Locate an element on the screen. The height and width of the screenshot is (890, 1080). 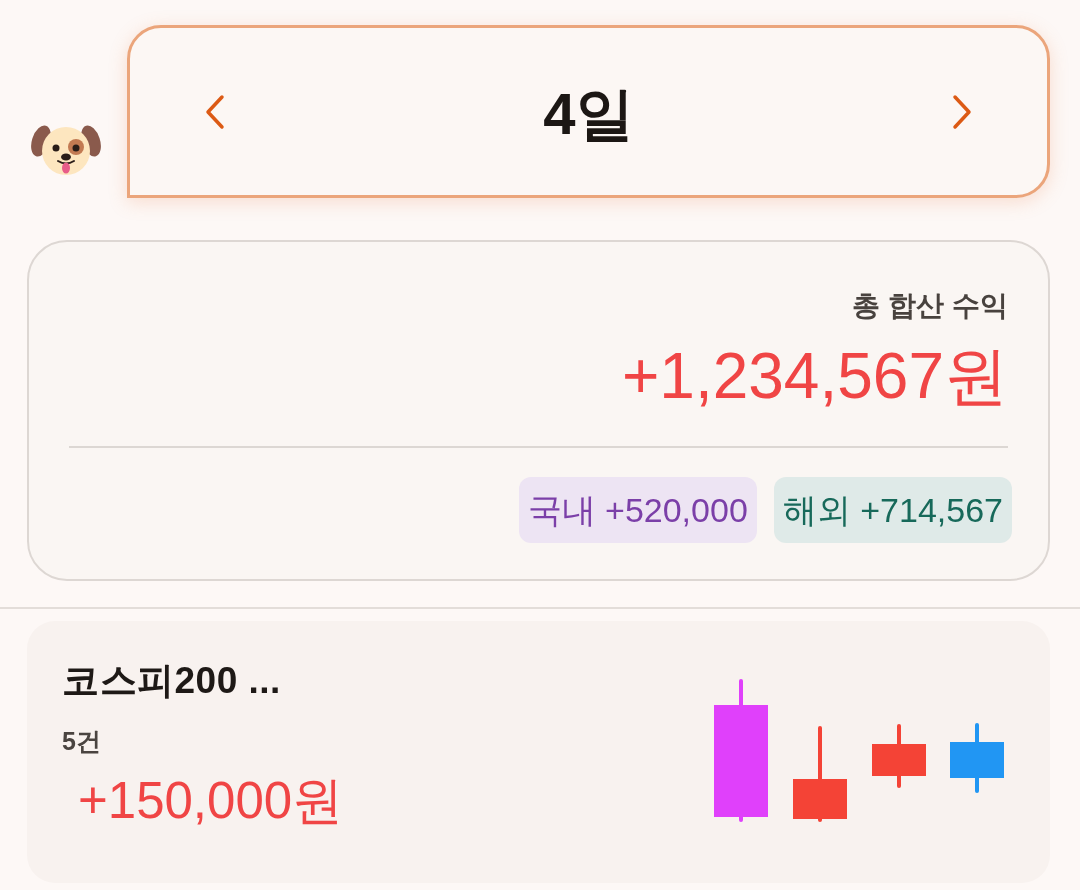
previous-day-button is located at coordinates (215, 111).